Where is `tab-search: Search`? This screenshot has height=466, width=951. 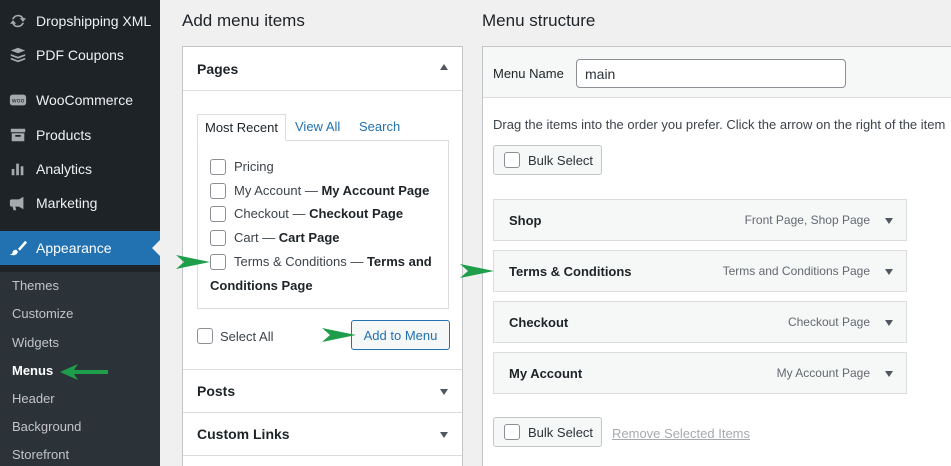
tab-search: Search is located at coordinates (379, 127).